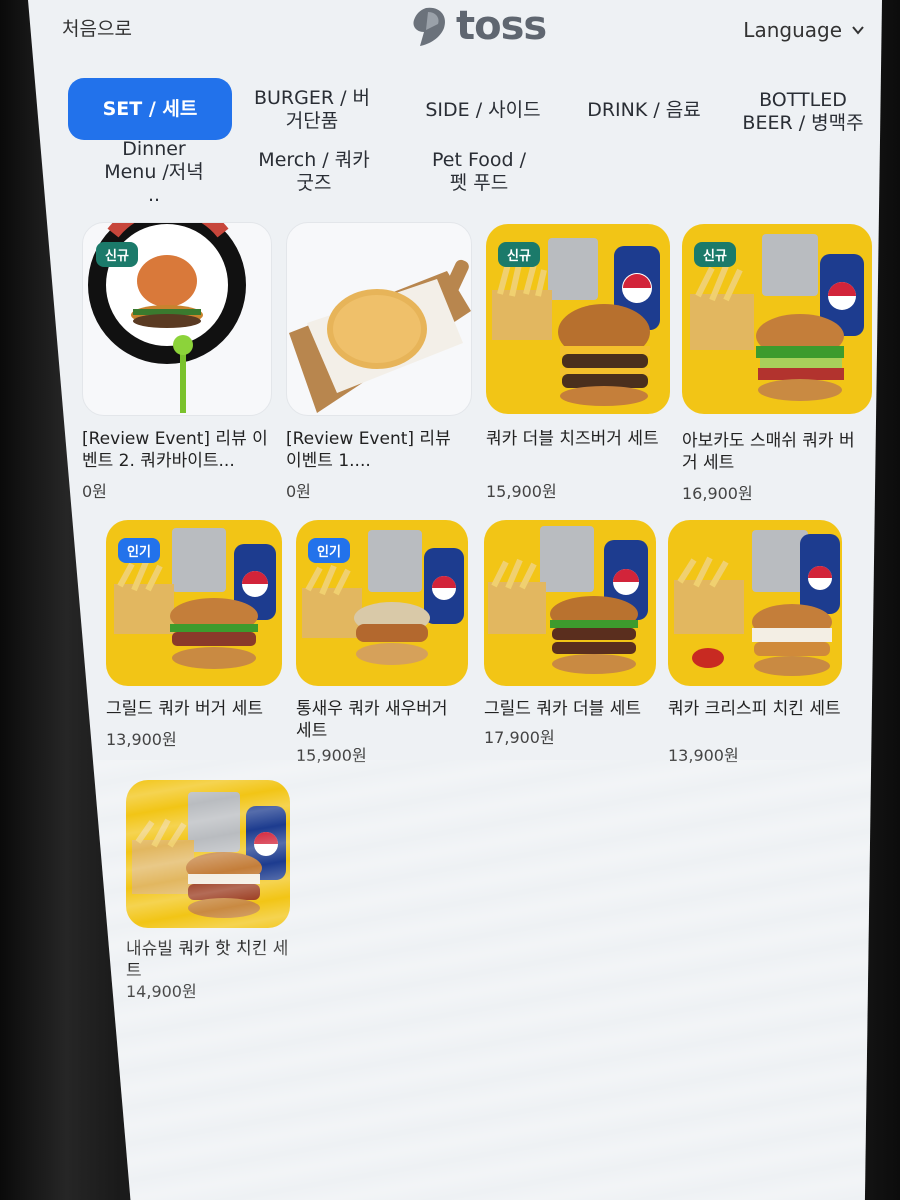 Image resolution: width=900 pixels, height=1200 pixels. I want to click on crispy-chicken-set-icon, so click(757, 603).